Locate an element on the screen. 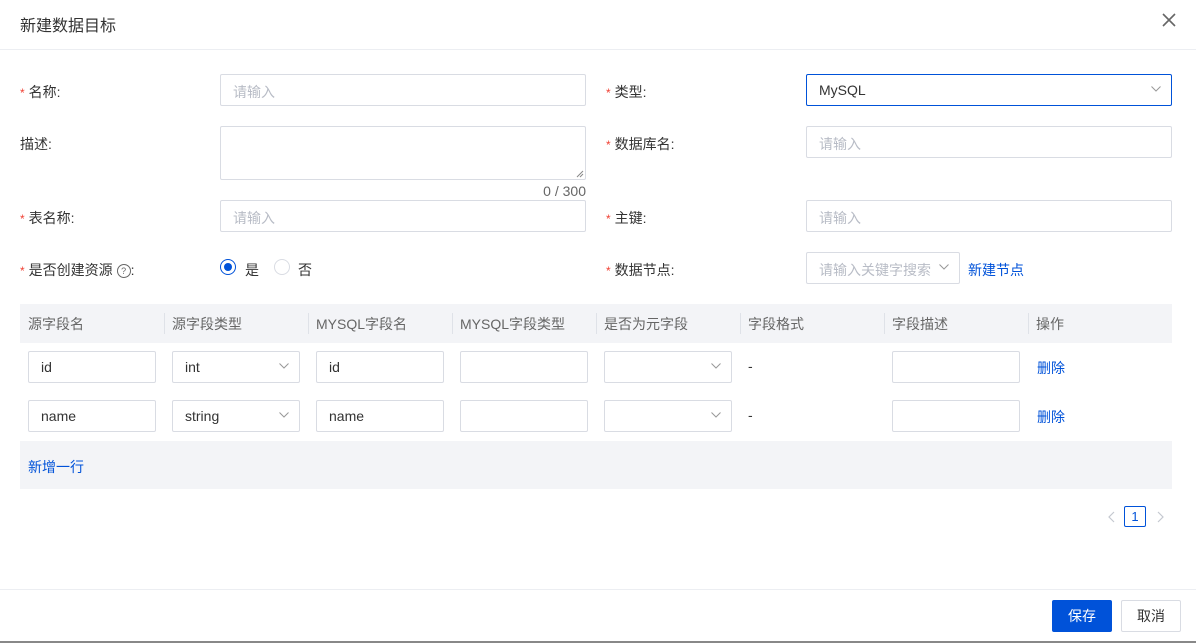 The width and height of the screenshot is (1196, 643). add-row-link: 新增一行 is located at coordinates (56, 467).